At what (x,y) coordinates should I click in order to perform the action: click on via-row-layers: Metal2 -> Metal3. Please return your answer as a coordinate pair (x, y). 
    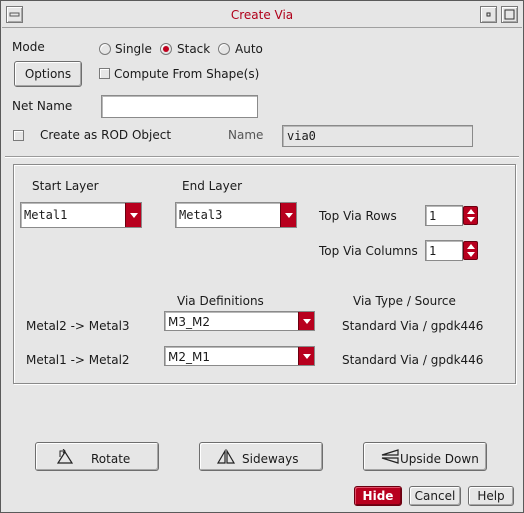
    Looking at the image, I should click on (78, 326).